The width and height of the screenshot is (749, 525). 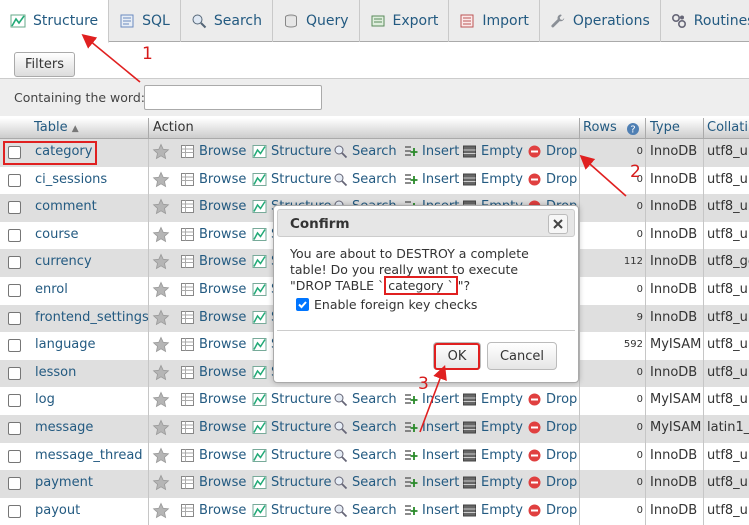 What do you see at coordinates (558, 224) in the screenshot?
I see `close-icon` at bounding box center [558, 224].